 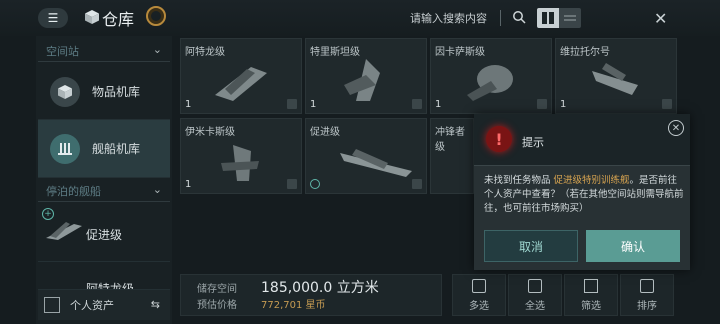 What do you see at coordinates (116, 92) in the screenshot?
I see `sidebar-item-label: 物品机库` at bounding box center [116, 92].